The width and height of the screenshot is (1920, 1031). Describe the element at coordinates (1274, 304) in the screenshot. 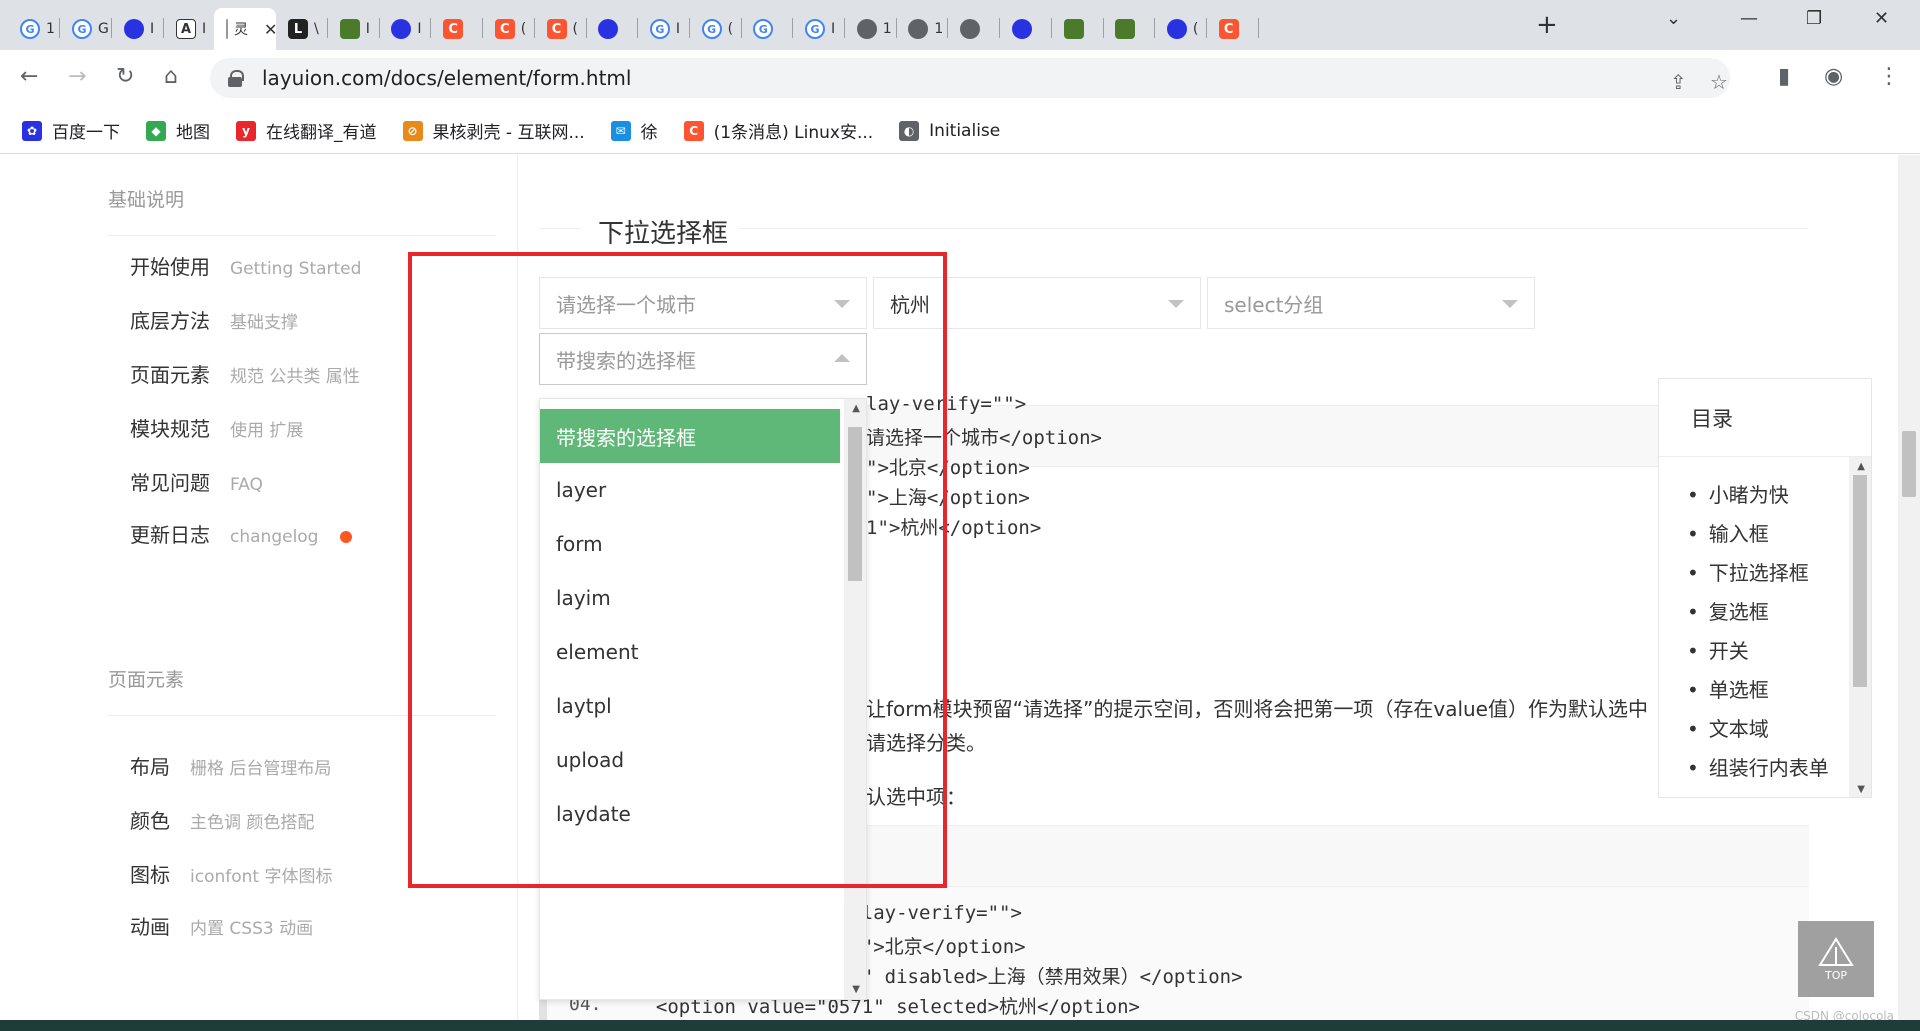

I see `select-group-placeholder: select分组` at that location.